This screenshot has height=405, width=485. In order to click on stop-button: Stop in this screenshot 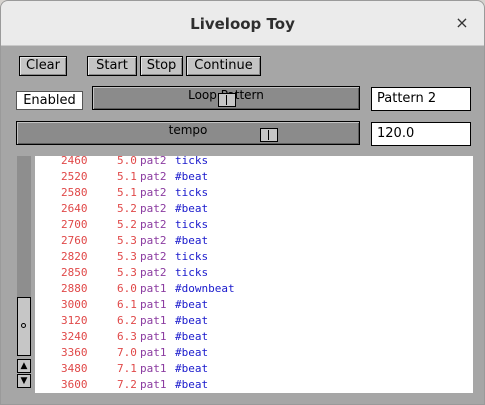, I will do `click(161, 66)`.